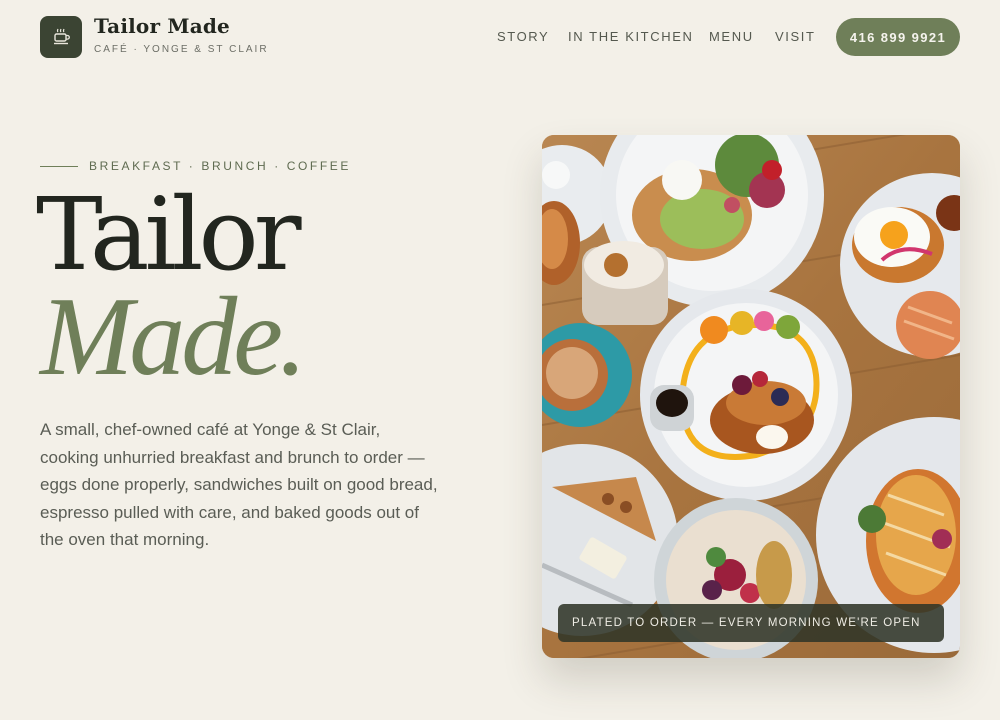 This screenshot has width=1000, height=720. I want to click on phone-button: 416 899 9921, so click(898, 37).